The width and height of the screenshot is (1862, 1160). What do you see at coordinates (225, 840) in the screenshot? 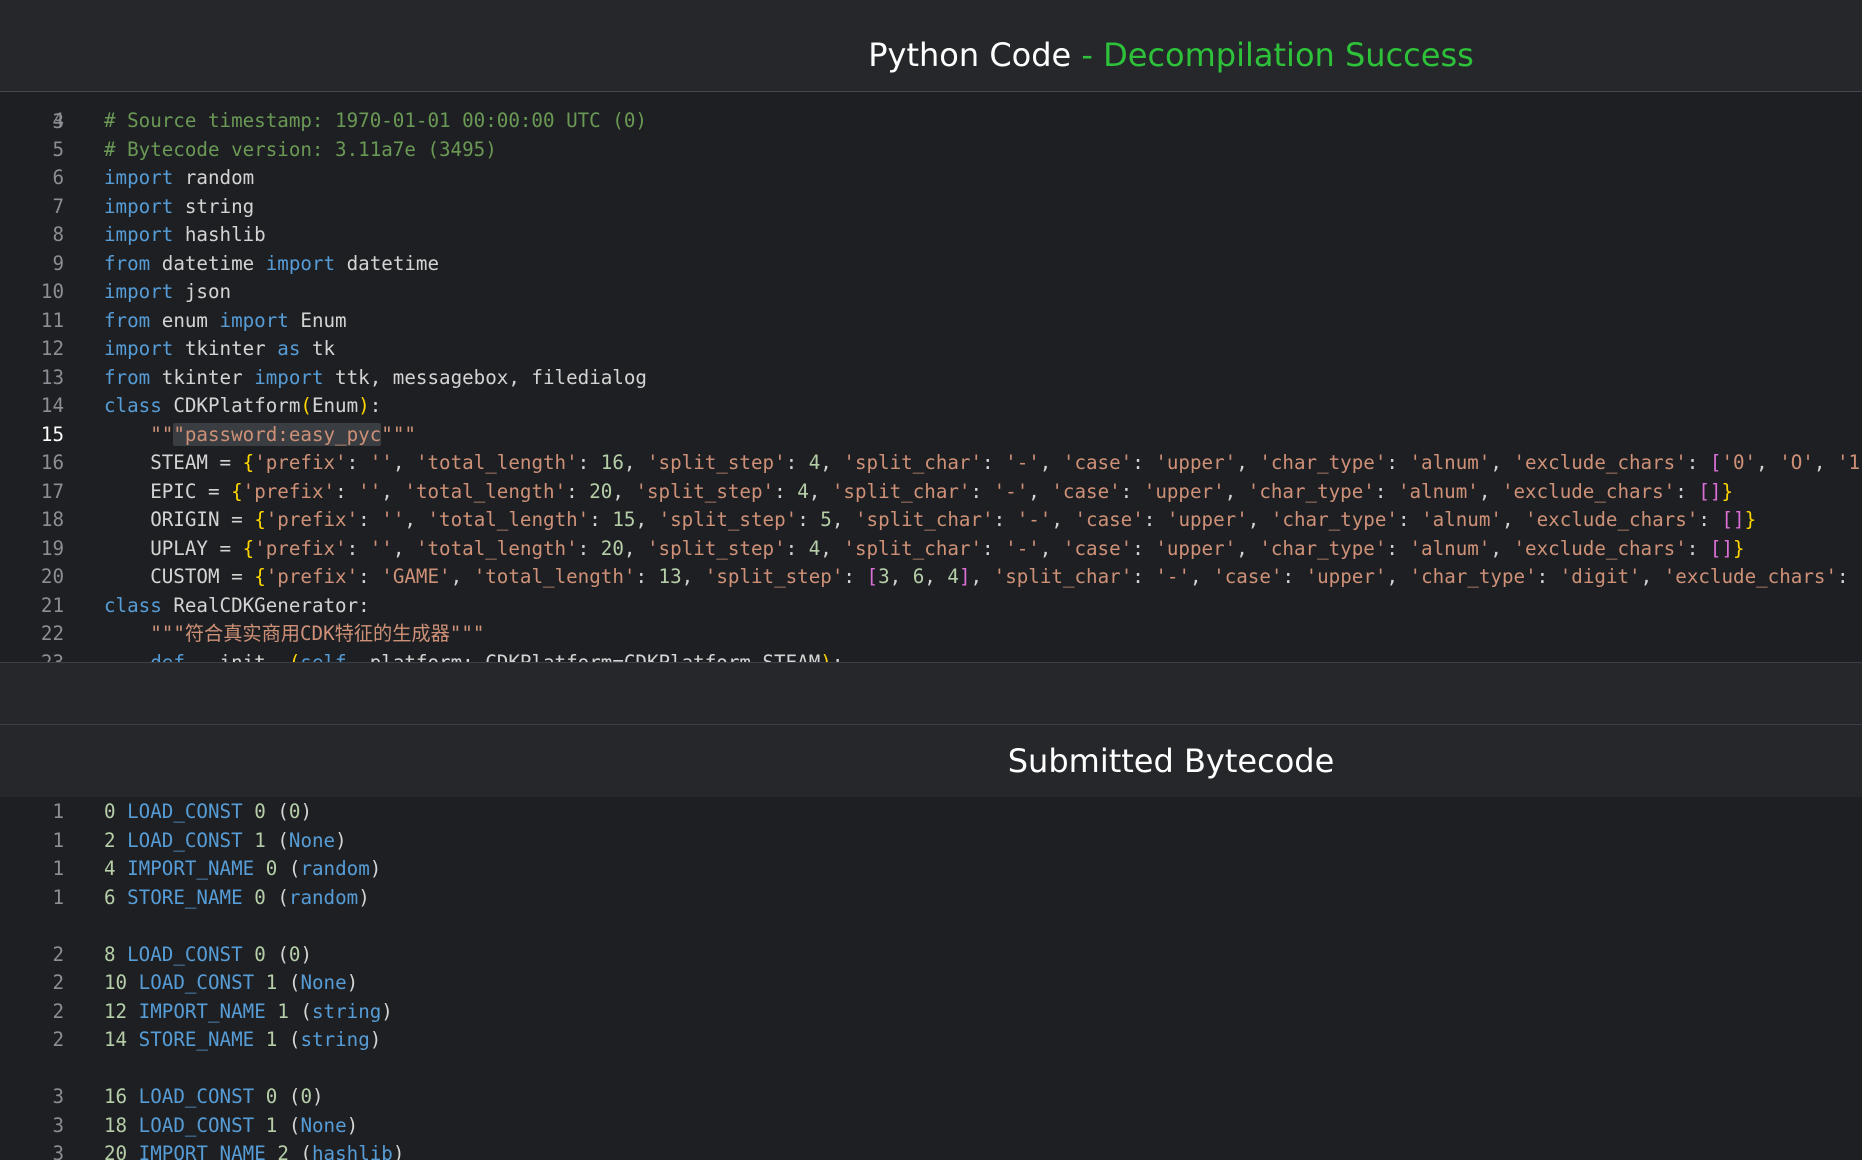
I see `instruction: 2 LOAD_CONST 1 (None)` at bounding box center [225, 840].